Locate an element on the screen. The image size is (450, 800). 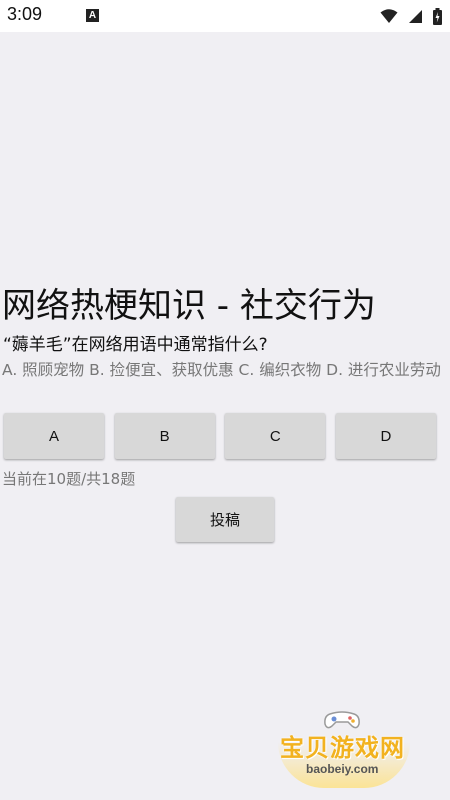
wifi-icon is located at coordinates (389, 16).